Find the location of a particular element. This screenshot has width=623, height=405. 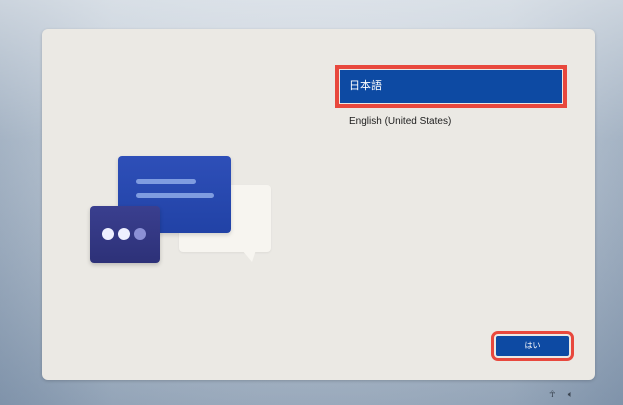

typing-bubble is located at coordinates (125, 234).